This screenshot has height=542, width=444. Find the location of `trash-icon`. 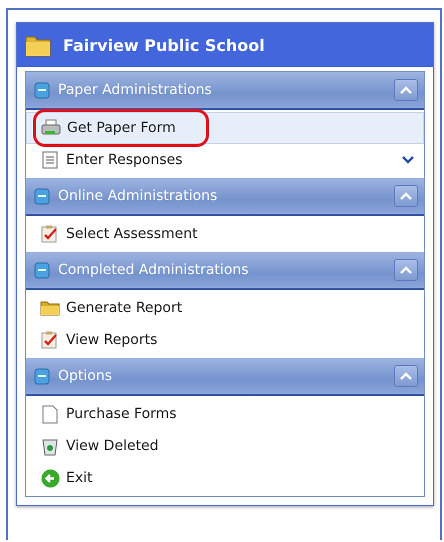

trash-icon is located at coordinates (50, 446).